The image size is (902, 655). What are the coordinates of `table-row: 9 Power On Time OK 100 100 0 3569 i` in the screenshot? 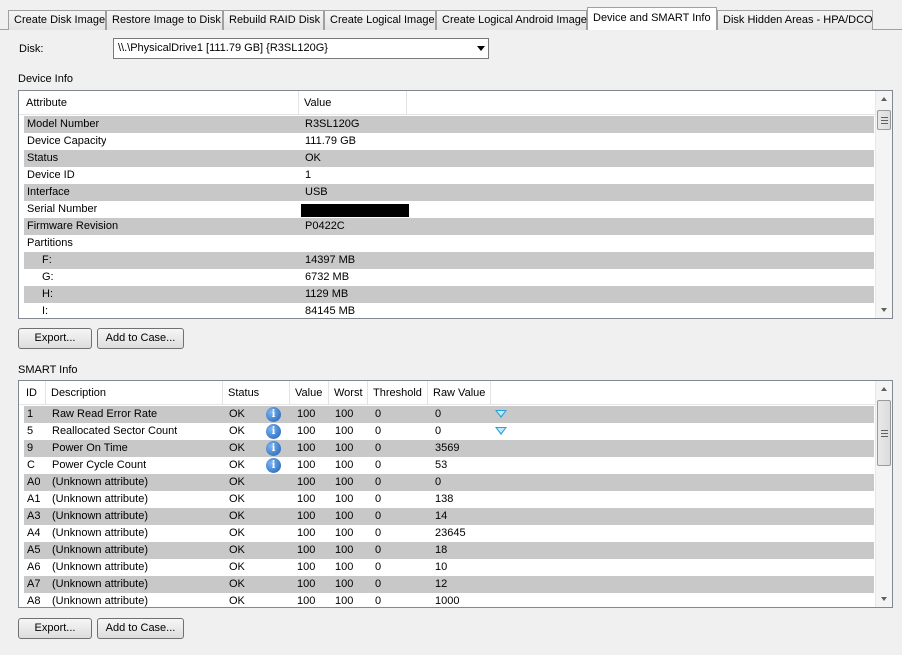 It's located at (449, 448).